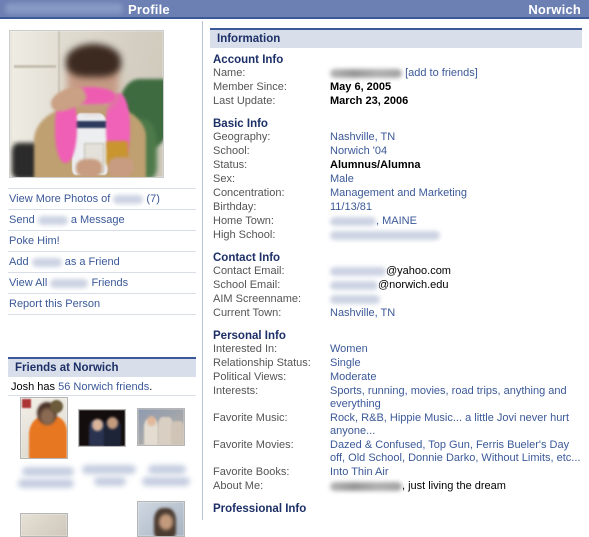  I want to click on group-title-basic-info: Basic Info, so click(240, 124).